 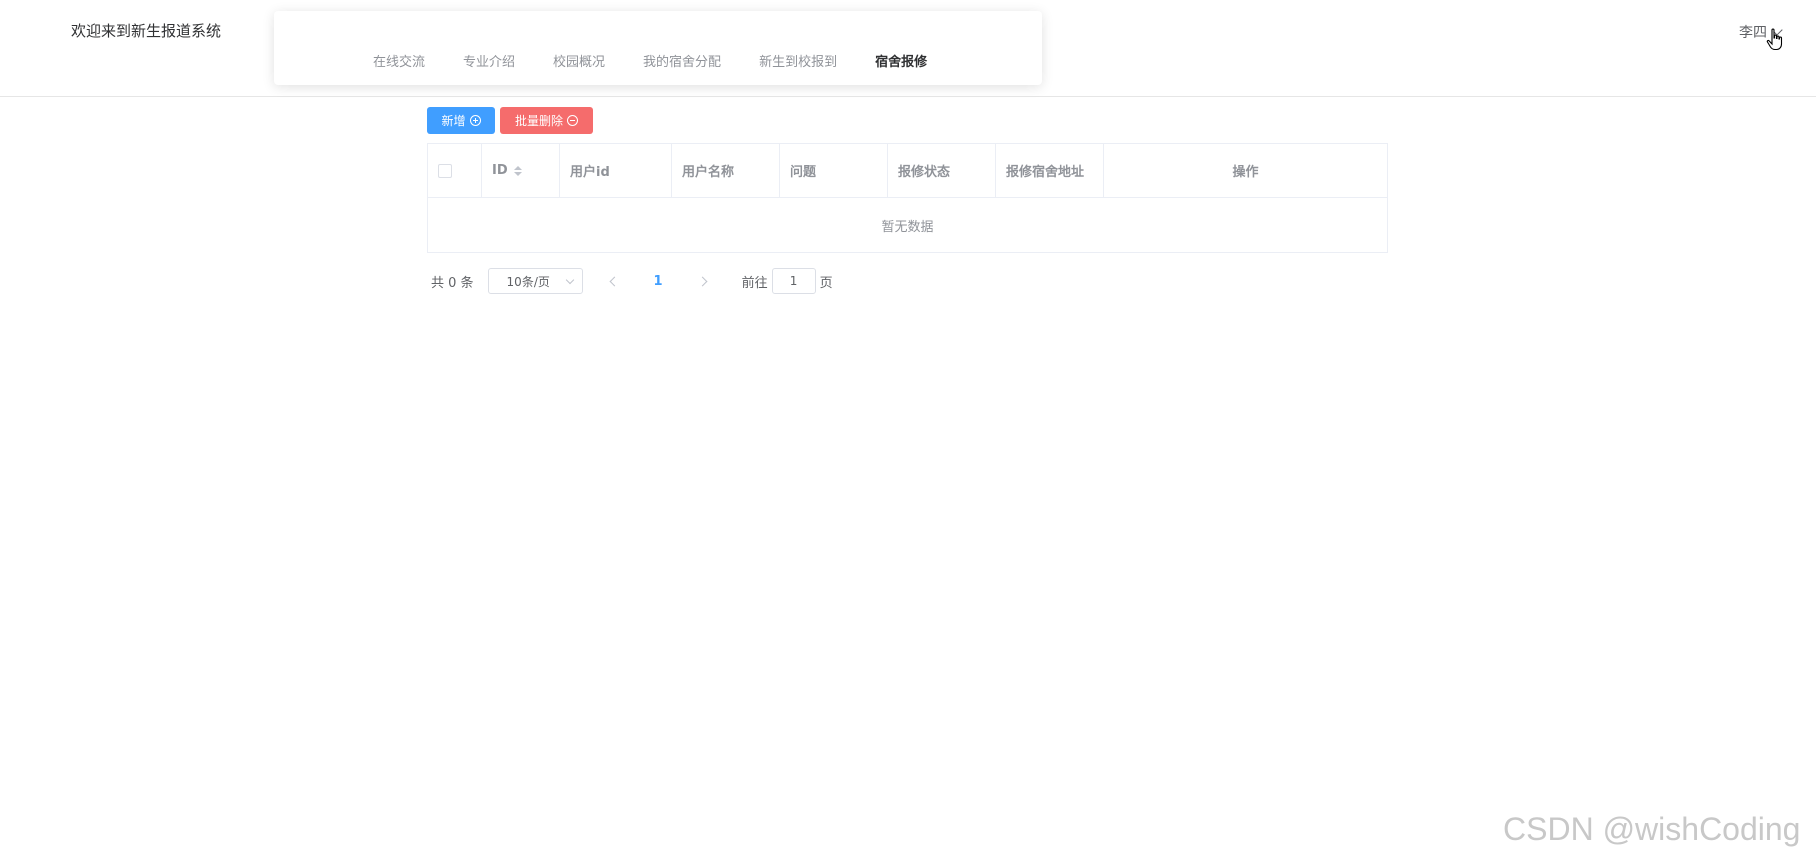 I want to click on user-name: 李四, so click(x=1753, y=33).